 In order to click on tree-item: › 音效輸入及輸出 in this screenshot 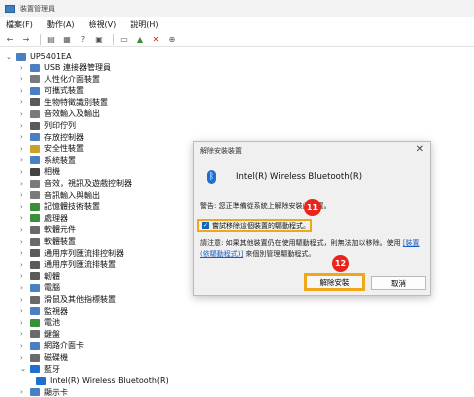, I will do `click(60, 113)`.